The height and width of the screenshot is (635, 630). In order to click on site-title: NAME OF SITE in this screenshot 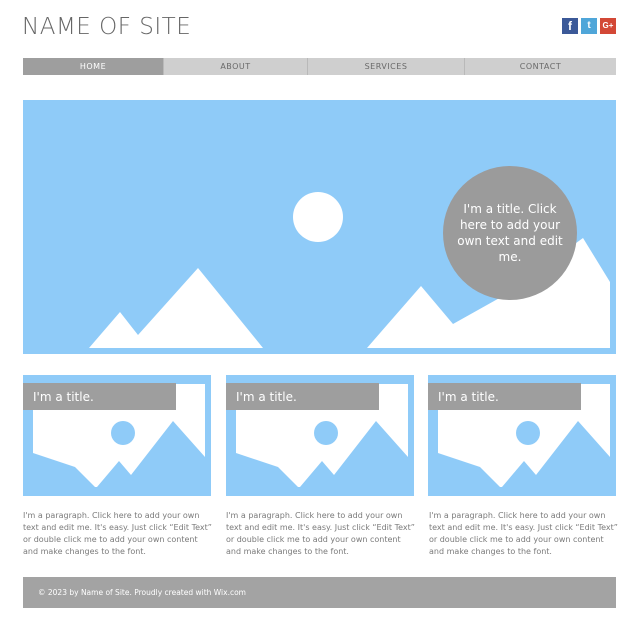, I will do `click(106, 27)`.